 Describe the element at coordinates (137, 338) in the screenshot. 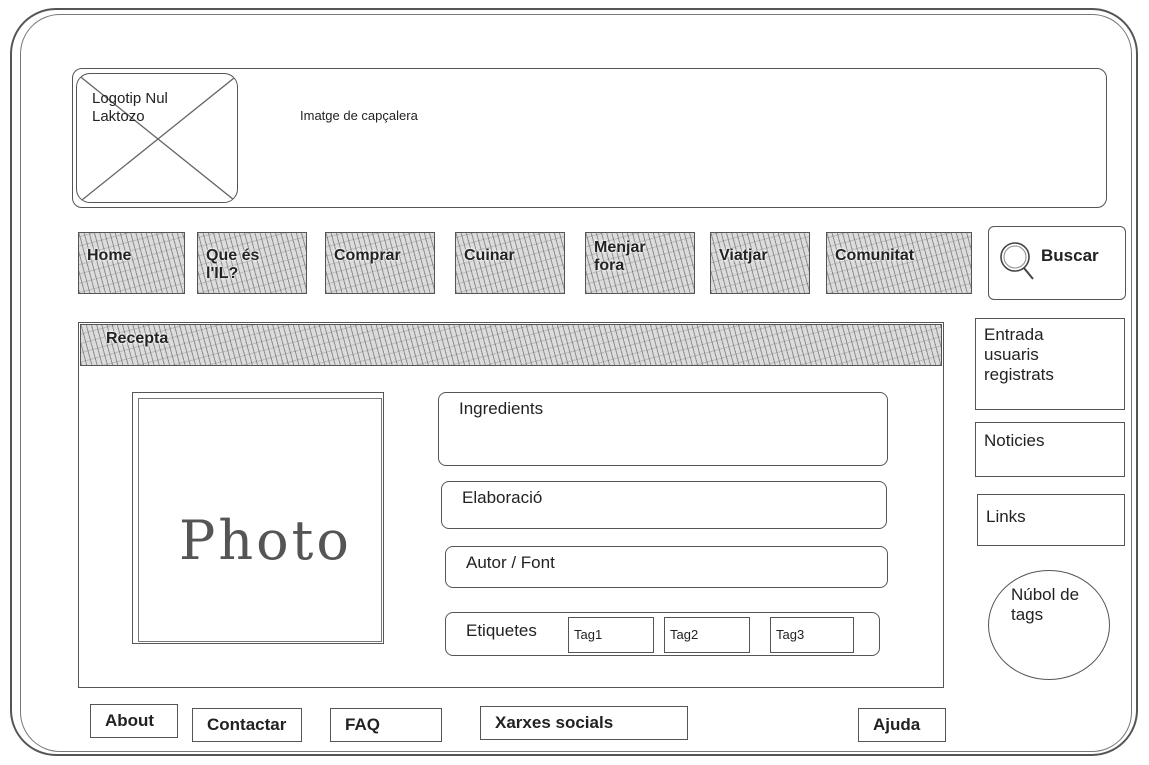

I see `recipe-title: Recepta` at that location.